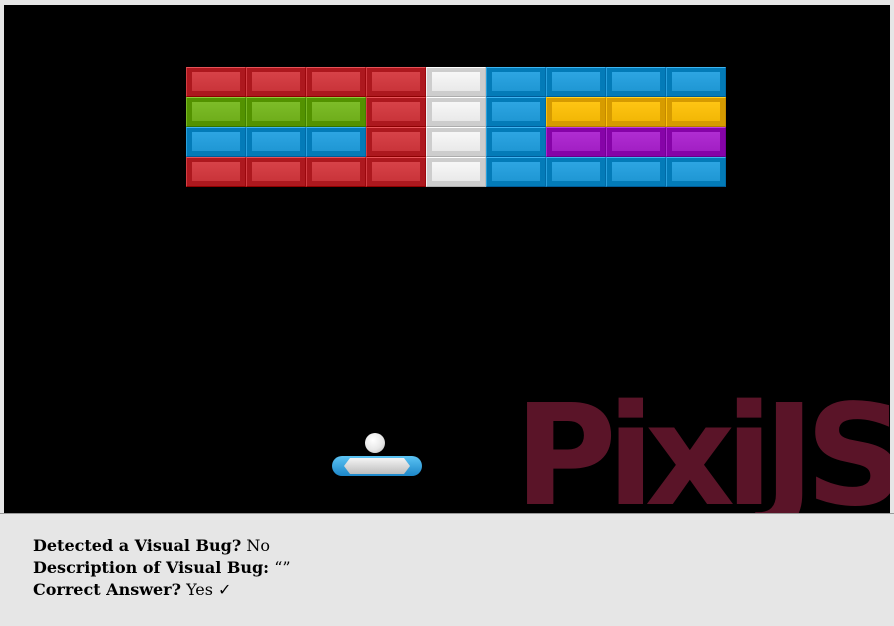 The width and height of the screenshot is (894, 626). What do you see at coordinates (453, 546) in the screenshot?
I see `detected-line: Detected a Visual Bug? No` at bounding box center [453, 546].